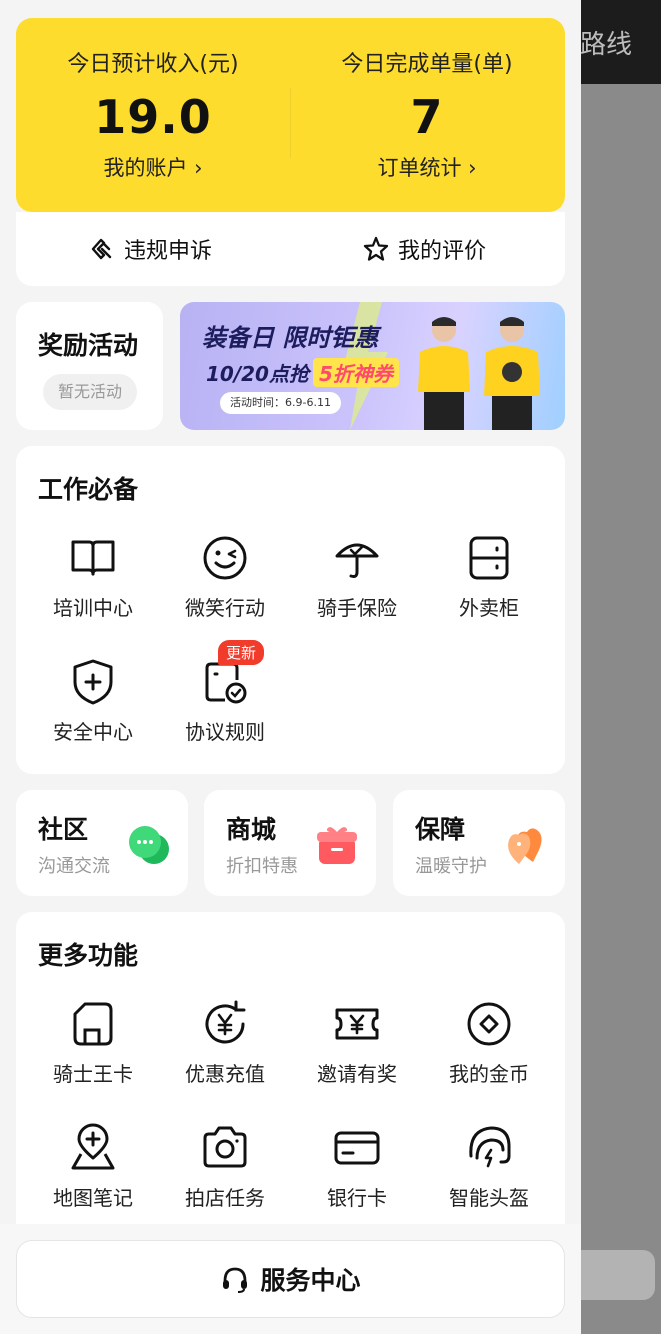  Describe the element at coordinates (427, 167) in the screenshot. I see `order-stats-link: 订单统计 ›` at that location.